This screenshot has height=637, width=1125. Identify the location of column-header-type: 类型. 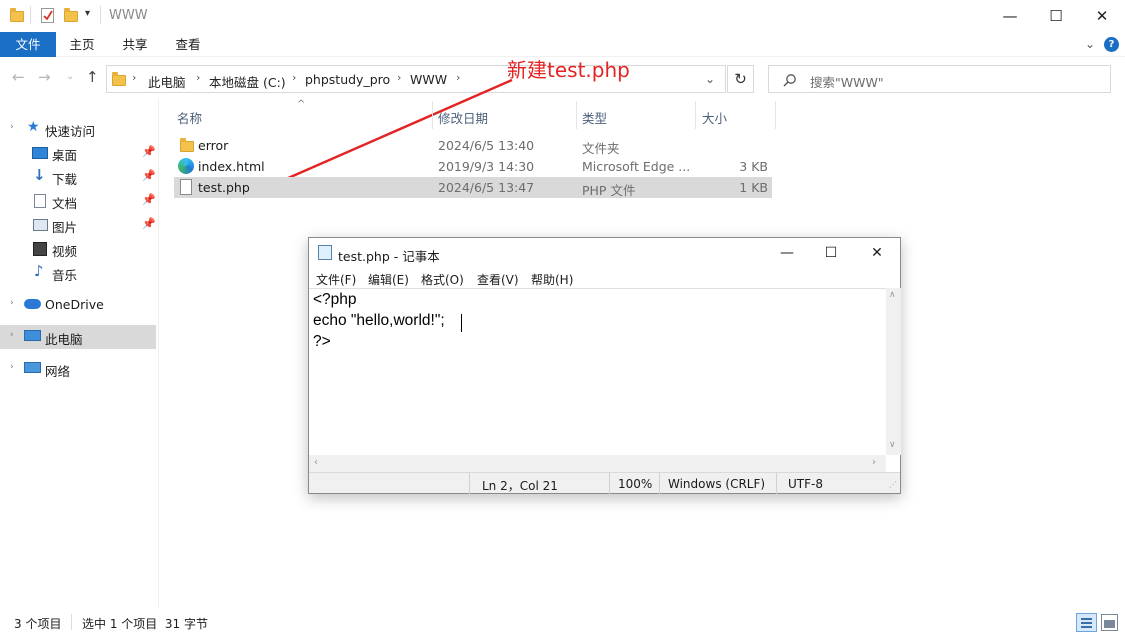
(594, 117).